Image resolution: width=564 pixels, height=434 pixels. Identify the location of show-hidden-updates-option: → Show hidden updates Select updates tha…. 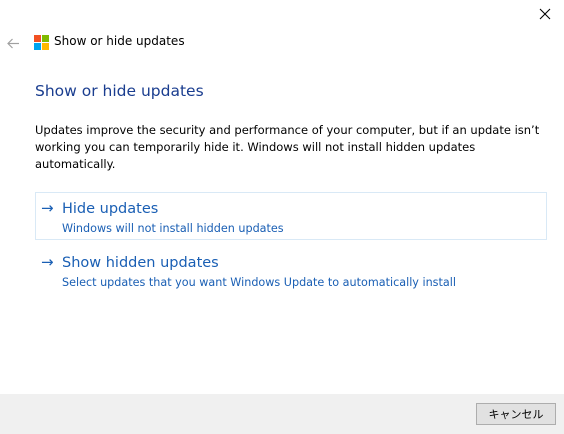
(291, 270).